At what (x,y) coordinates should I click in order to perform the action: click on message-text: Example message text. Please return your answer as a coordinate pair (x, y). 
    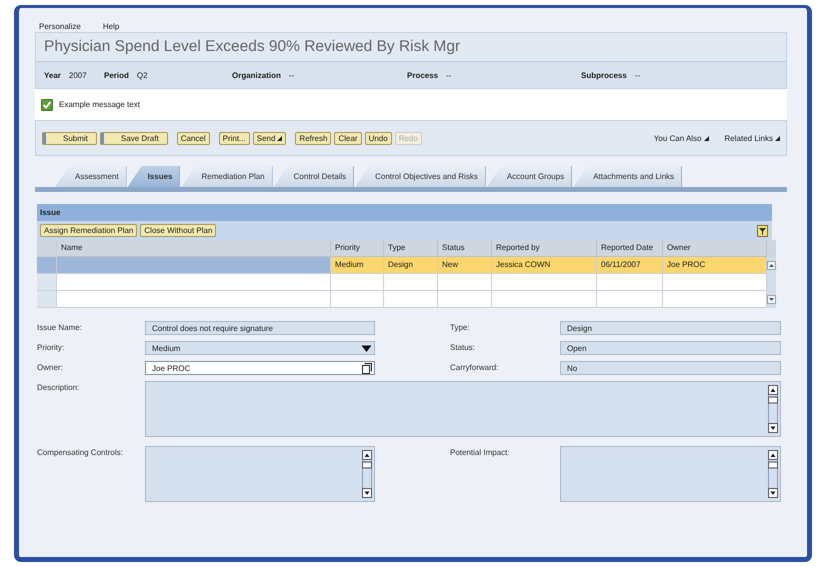
    Looking at the image, I should click on (99, 104).